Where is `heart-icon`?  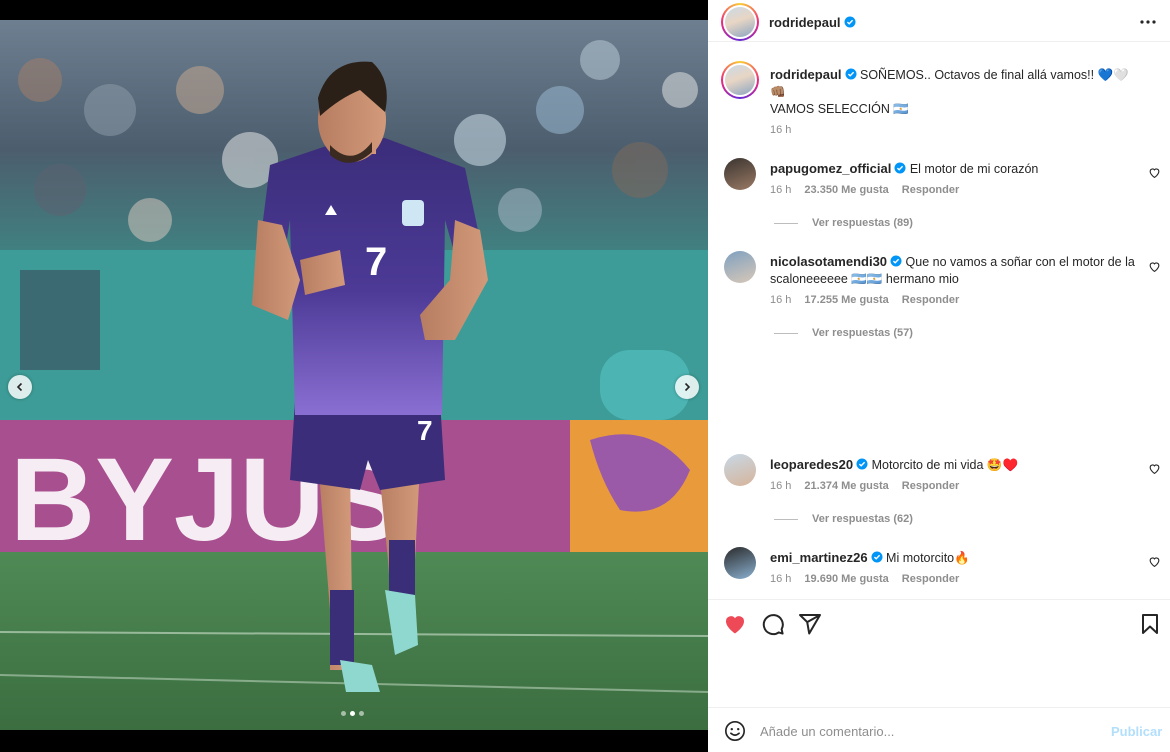
heart-icon is located at coordinates (735, 624).